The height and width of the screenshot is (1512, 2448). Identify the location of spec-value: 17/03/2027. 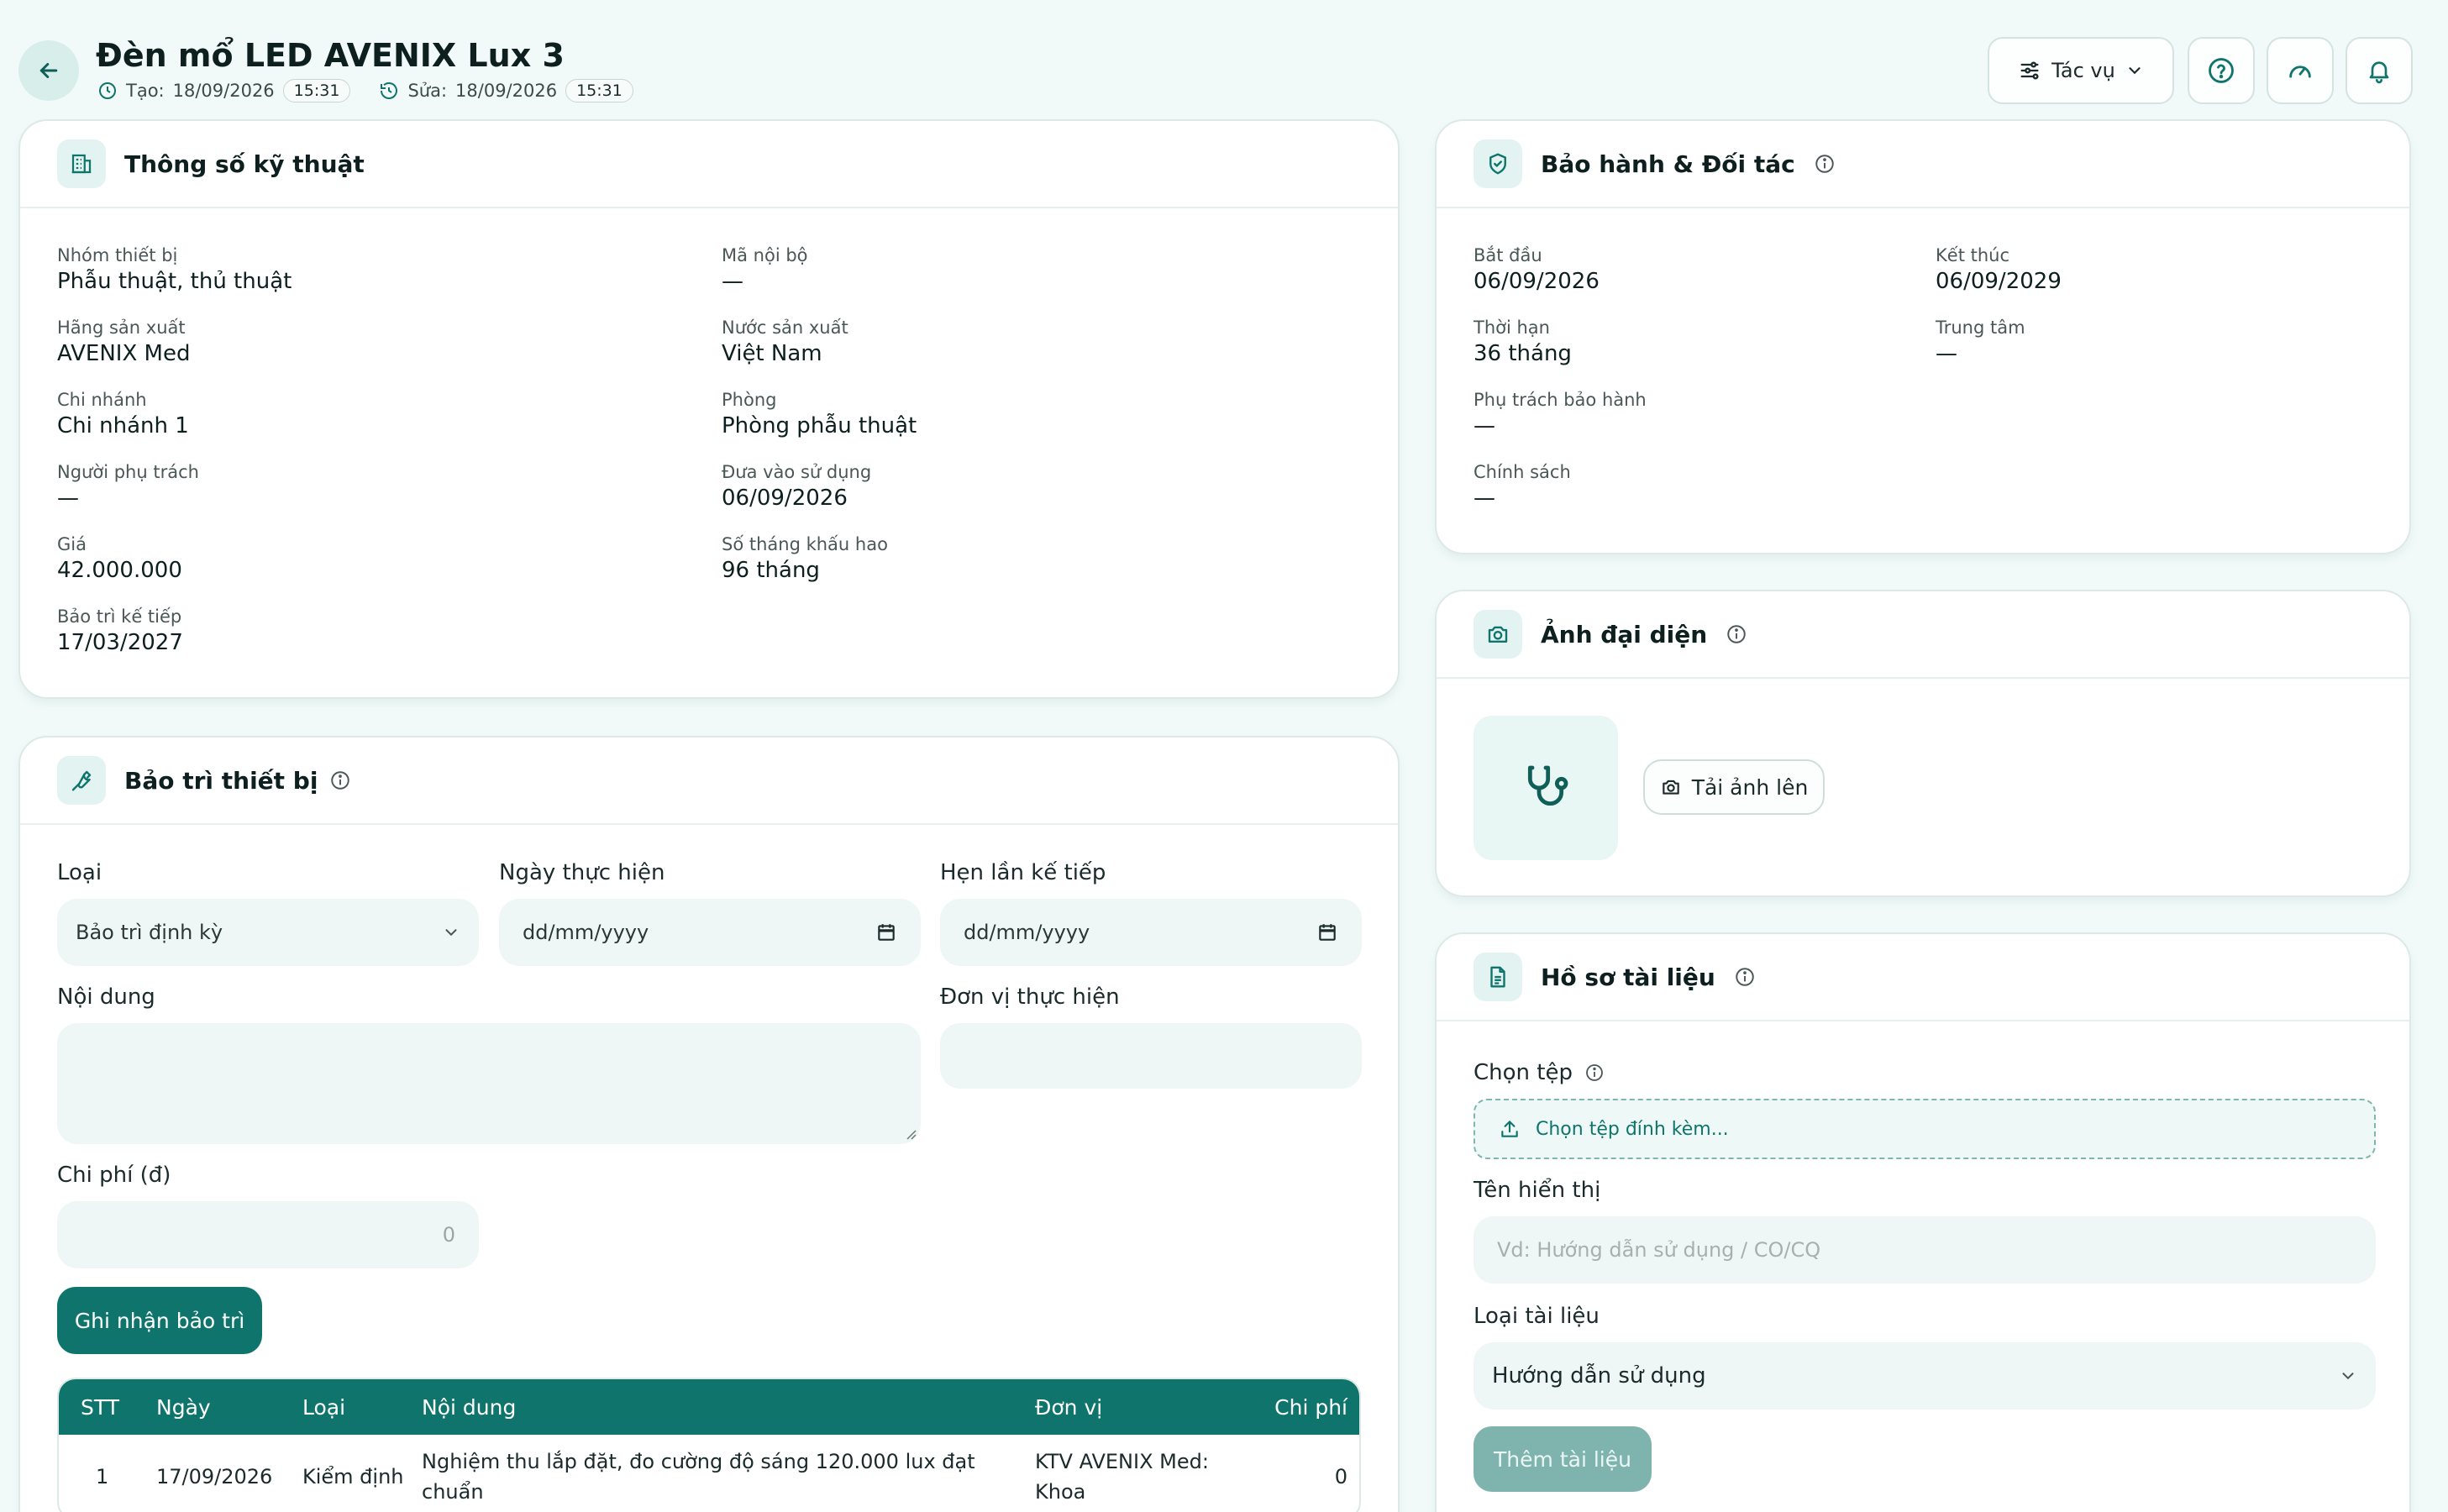
(120, 642).